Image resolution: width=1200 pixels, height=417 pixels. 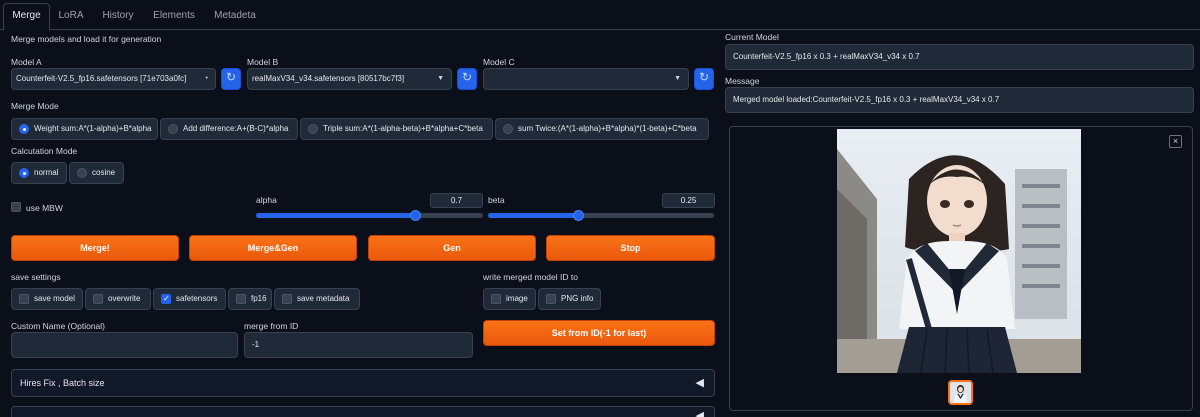 What do you see at coordinates (236, 128) in the screenshot?
I see `merge-mode-option-label: Add difference:A+(B-C)*alpha` at bounding box center [236, 128].